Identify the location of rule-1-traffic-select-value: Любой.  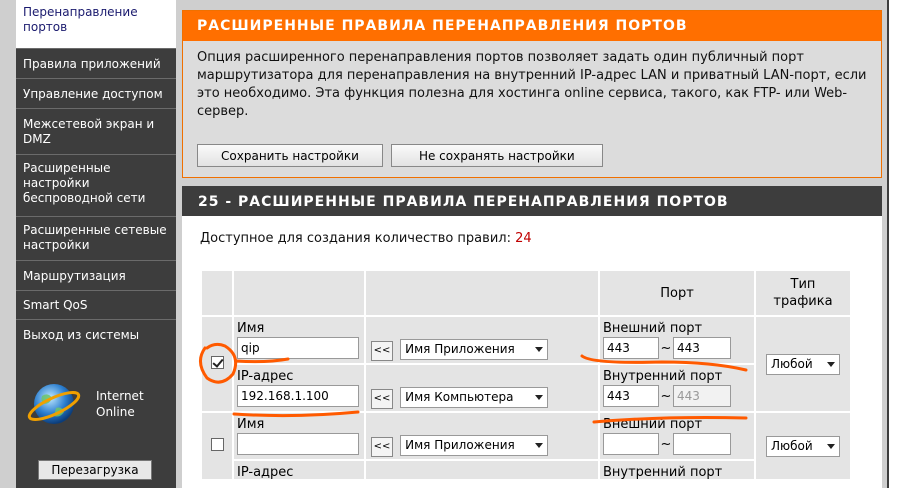
(792, 363).